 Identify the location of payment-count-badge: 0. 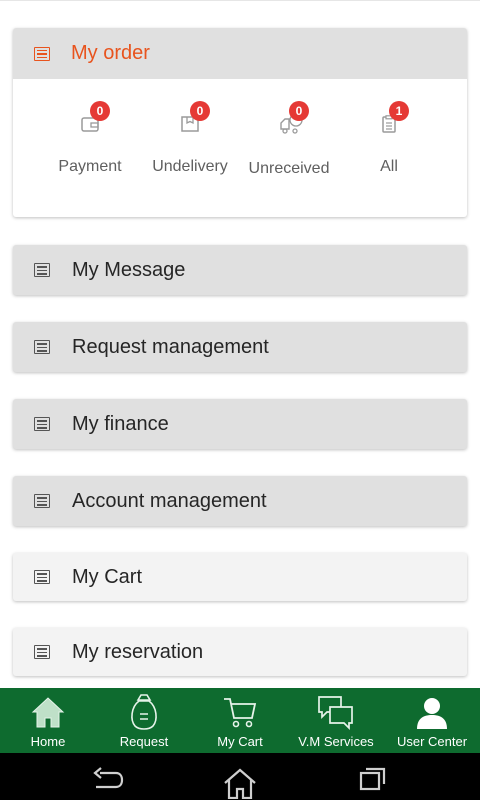
(100, 111).